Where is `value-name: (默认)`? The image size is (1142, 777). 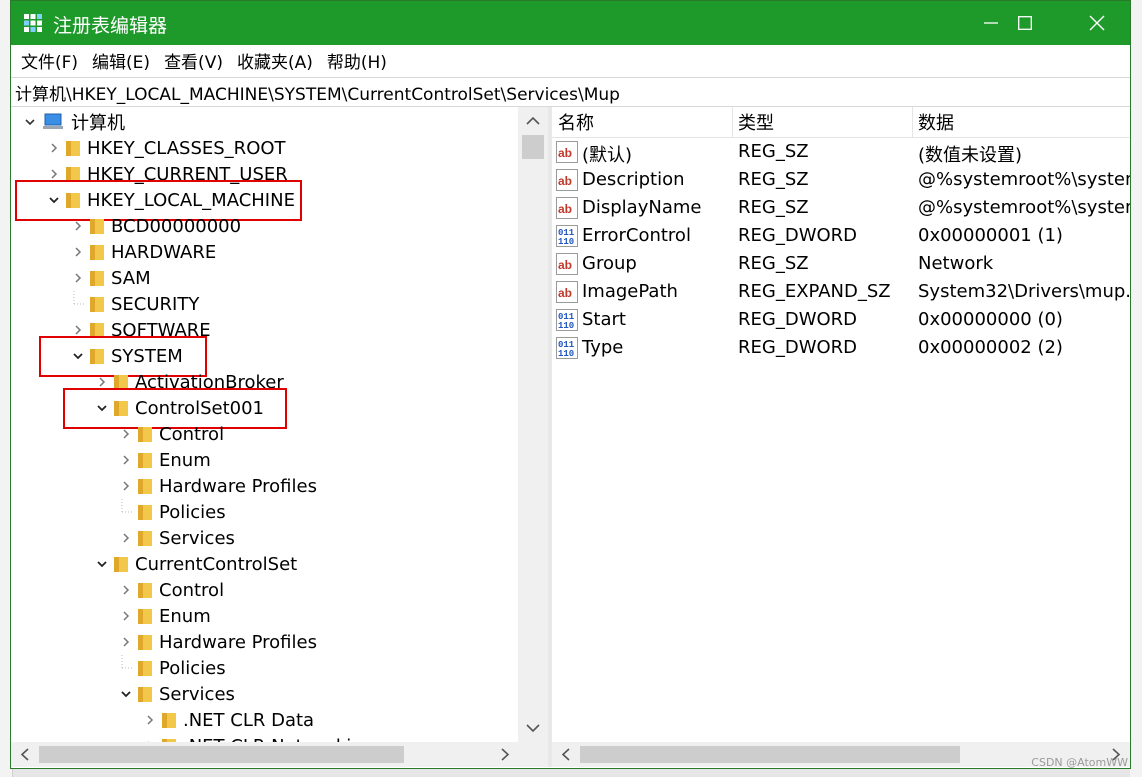 value-name: (默认) is located at coordinates (607, 155).